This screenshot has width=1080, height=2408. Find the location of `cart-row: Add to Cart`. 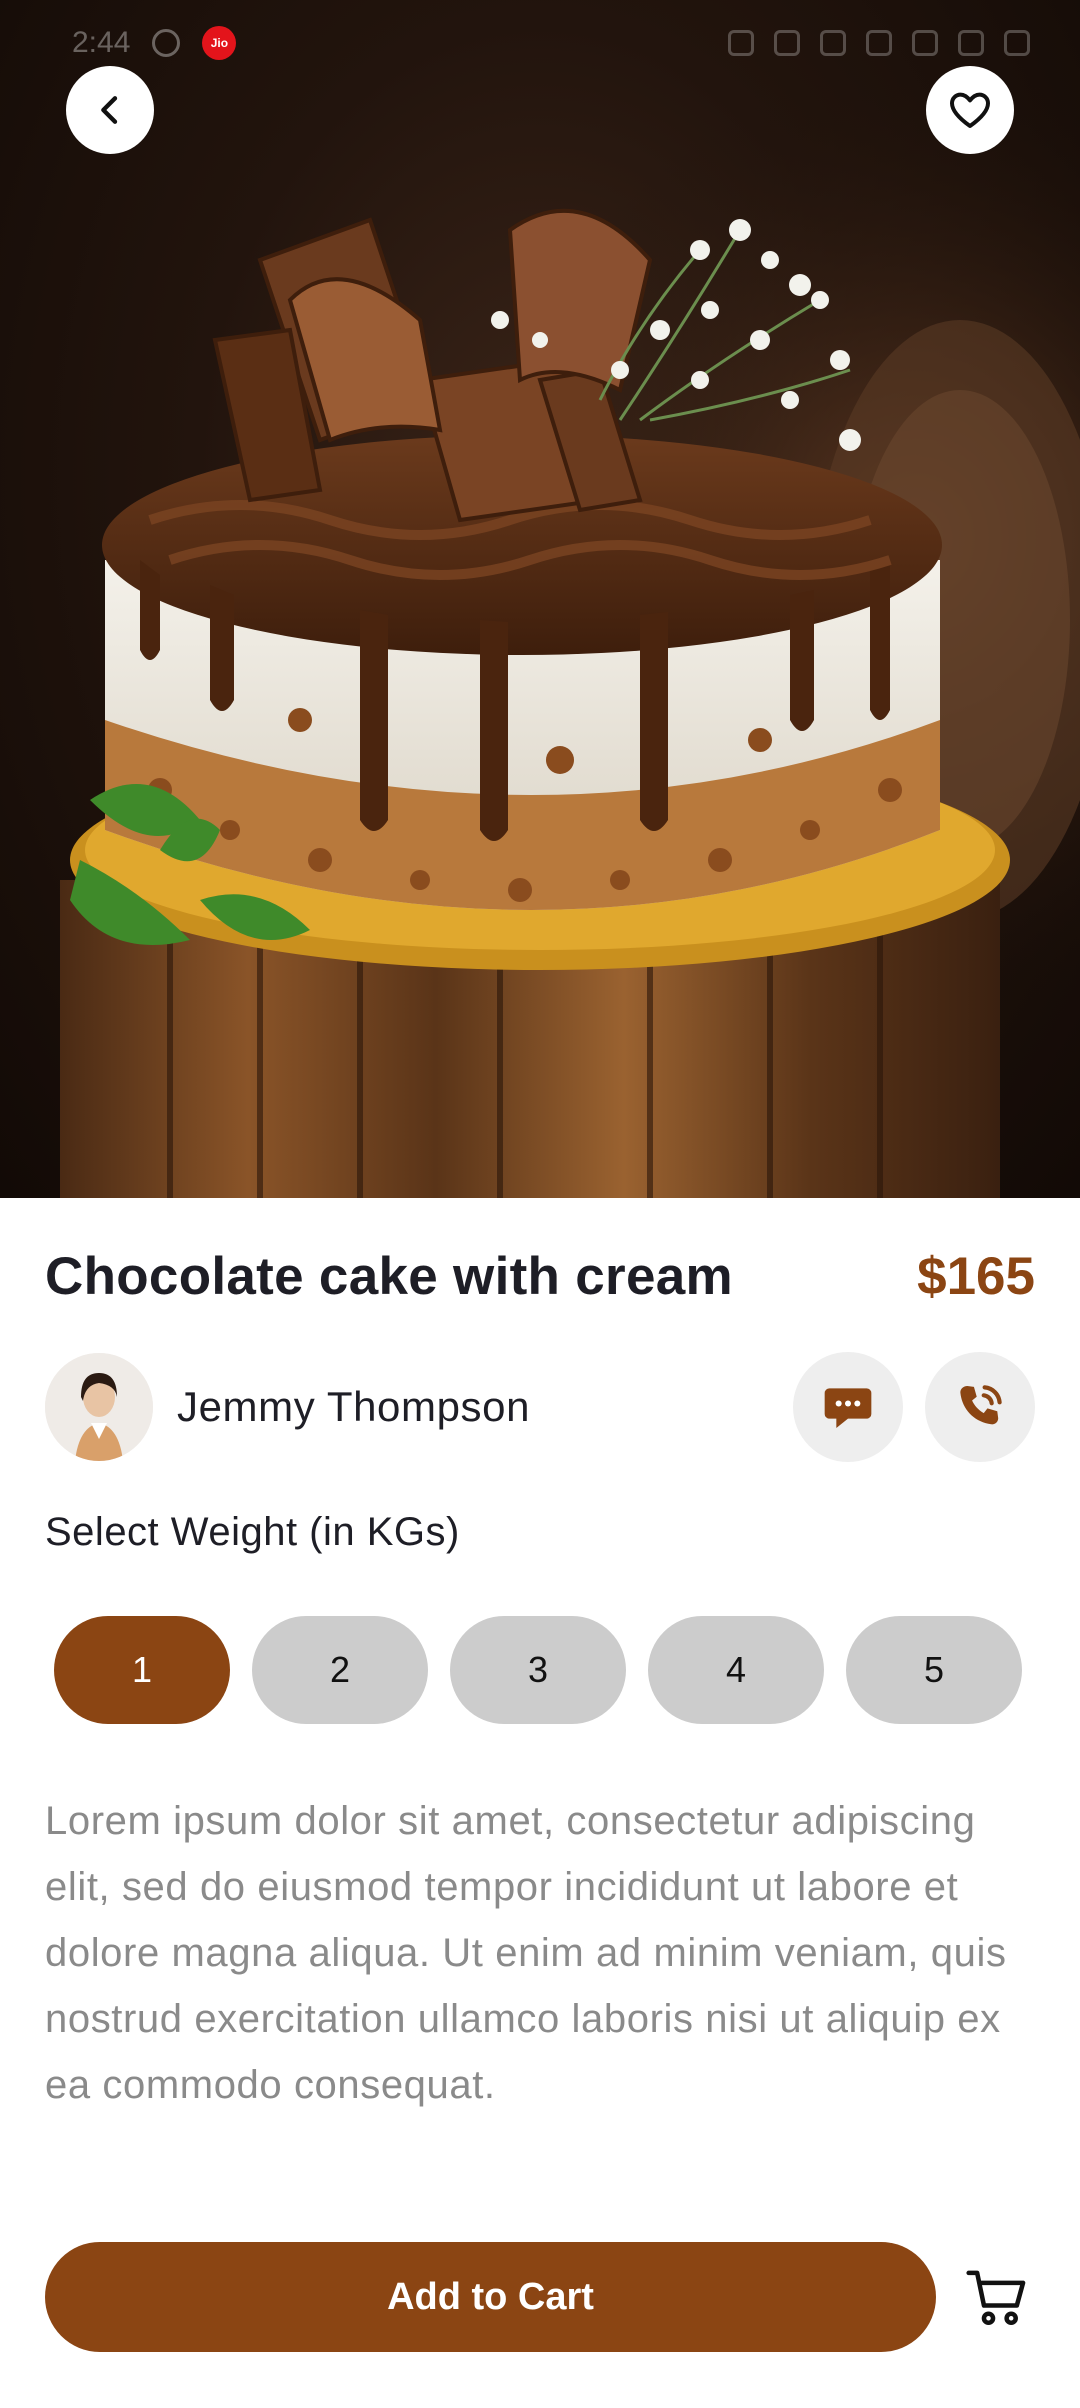

cart-row: Add to Cart is located at coordinates (540, 2297).